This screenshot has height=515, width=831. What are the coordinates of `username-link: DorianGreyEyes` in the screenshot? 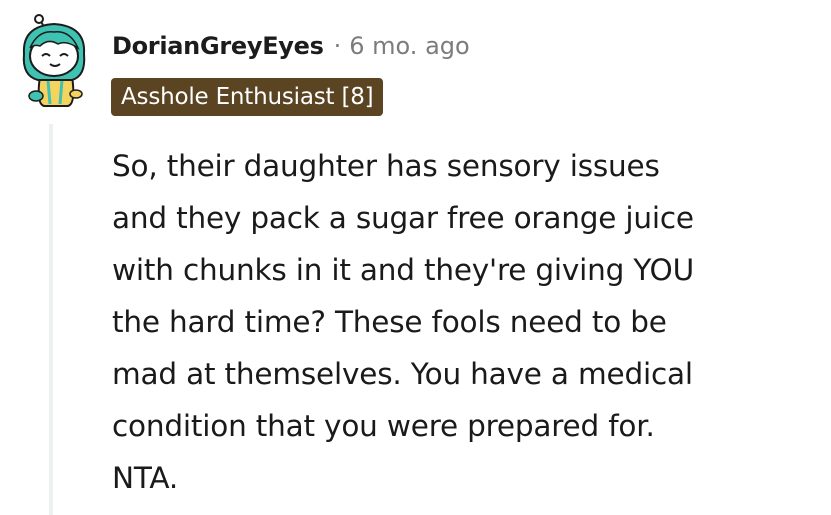 It's located at (218, 46).